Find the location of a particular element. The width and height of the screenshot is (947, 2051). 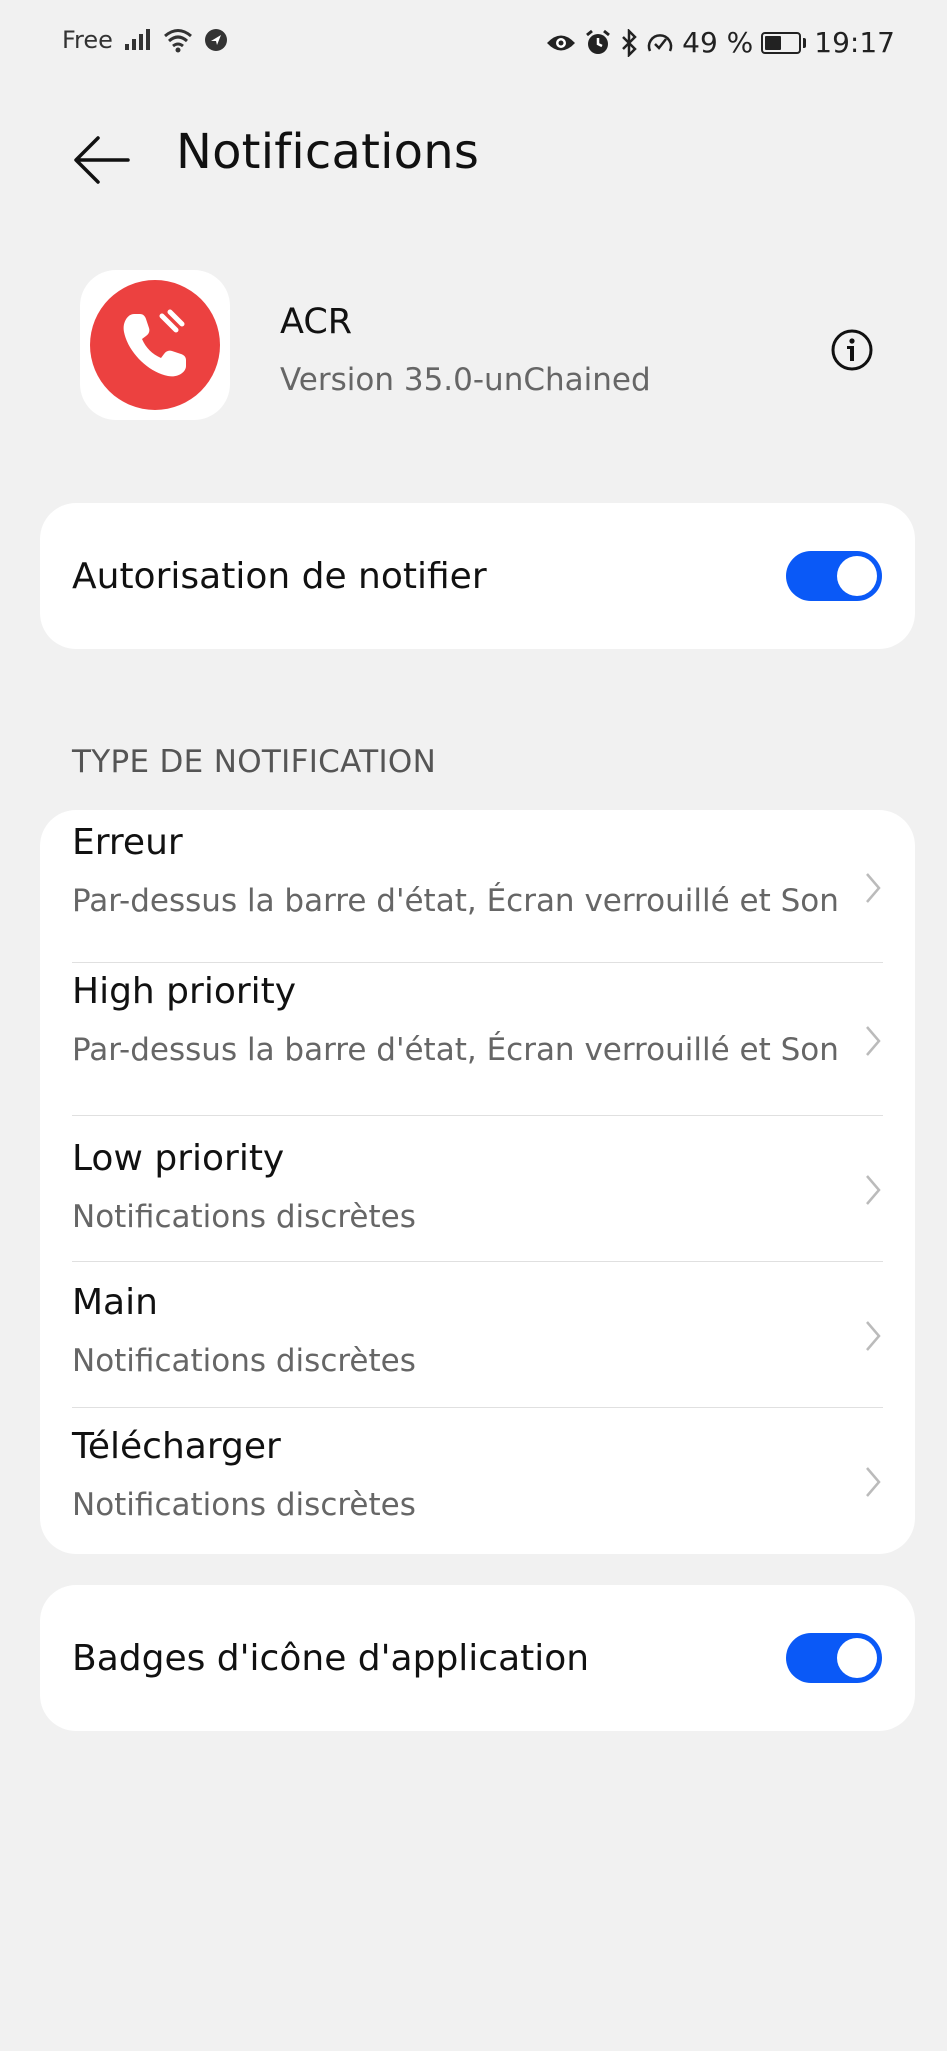

status-bar-right: 49 % 19:17 is located at coordinates (720, 42).